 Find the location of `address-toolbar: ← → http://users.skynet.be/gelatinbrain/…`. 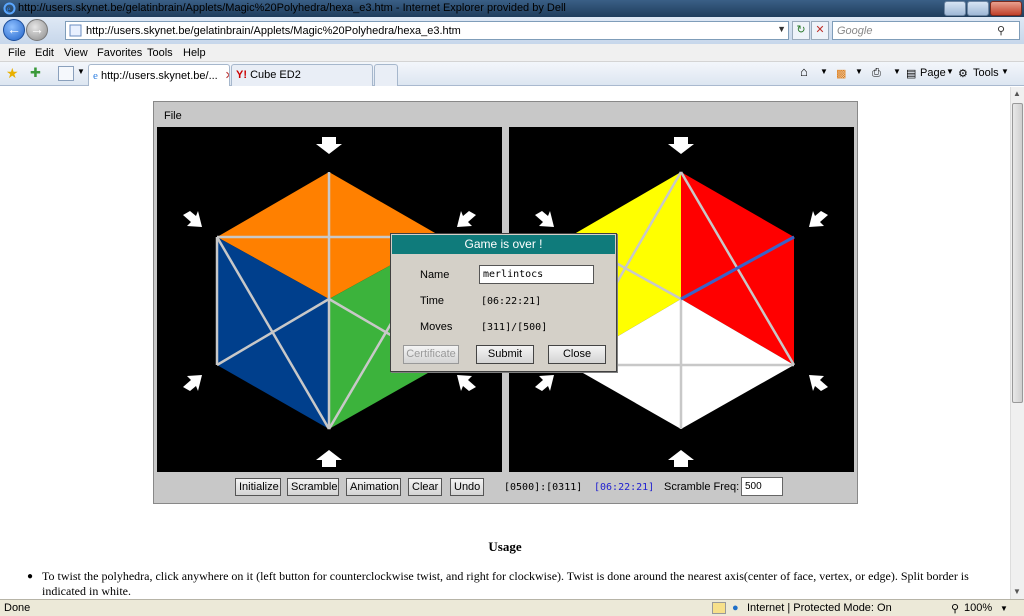

address-toolbar: ← → http://users.skynet.be/gelatinbrain/… is located at coordinates (512, 30).